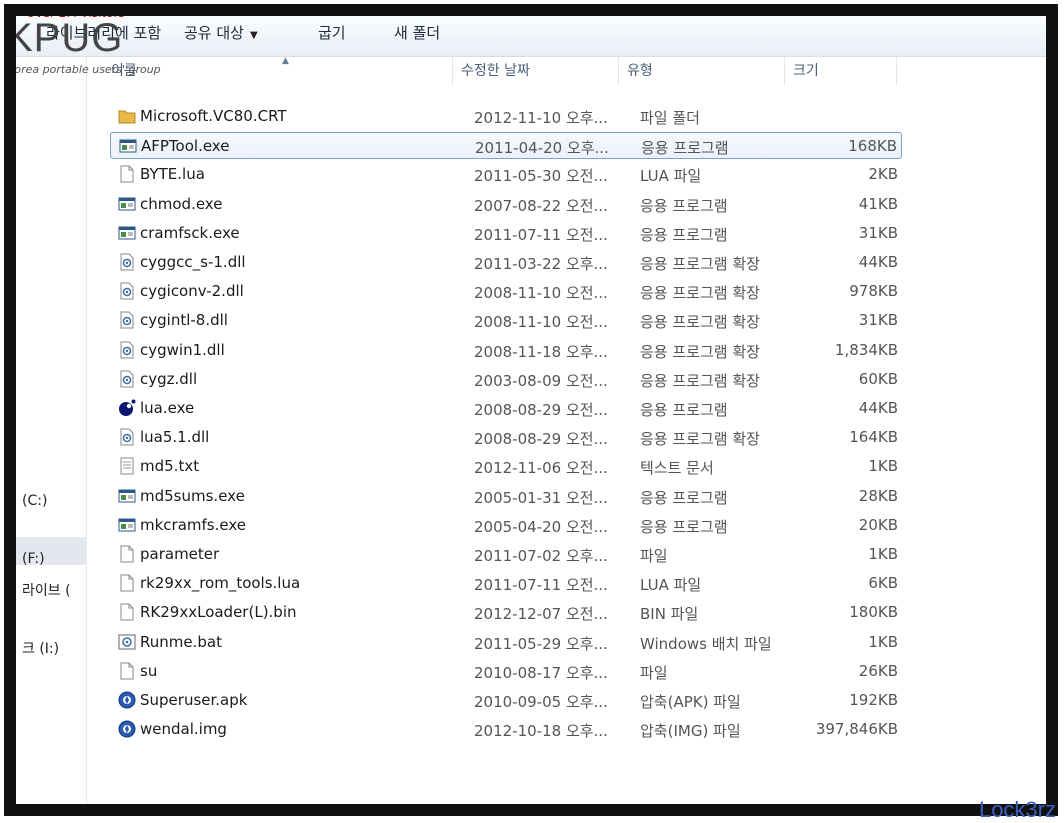 This screenshot has height=823, width=1064. Describe the element at coordinates (654, 672) in the screenshot. I see `file-type: 파일` at that location.